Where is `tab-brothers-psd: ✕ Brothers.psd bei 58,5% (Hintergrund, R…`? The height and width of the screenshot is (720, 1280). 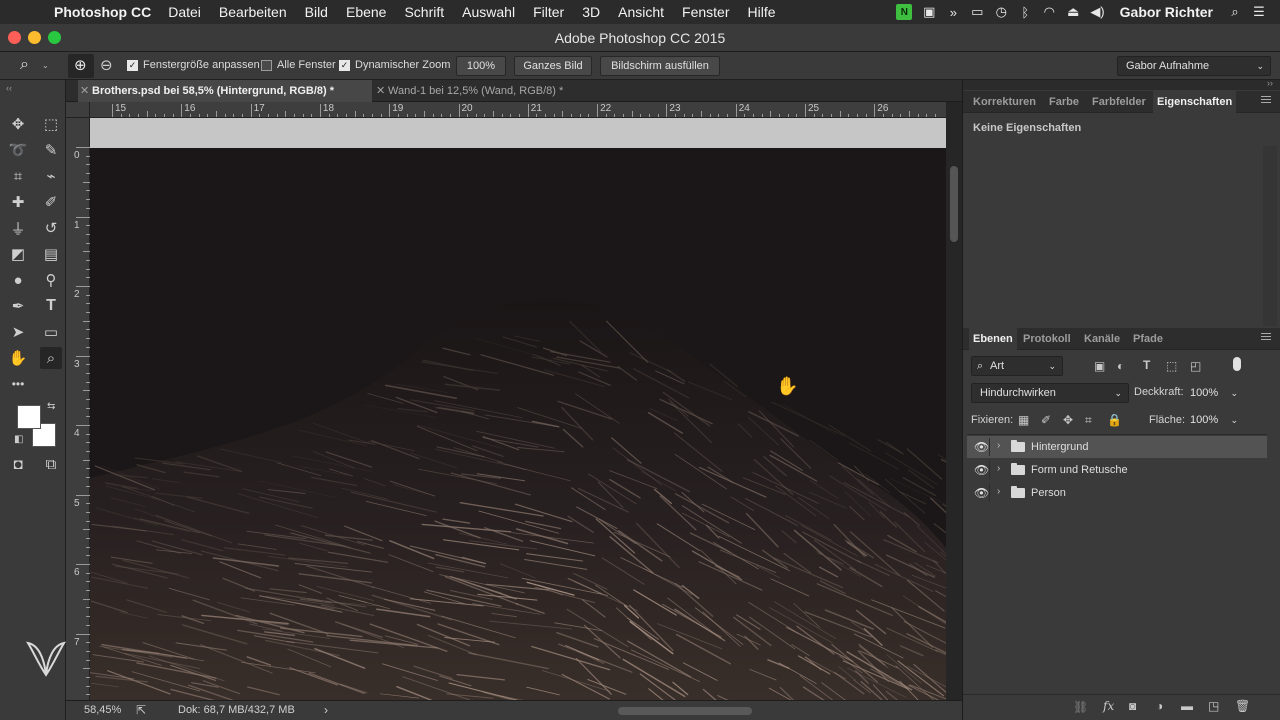
tab-brothers-psd: ✕ Brothers.psd bei 58,5% (Hintergrund, R… is located at coordinates (225, 91).